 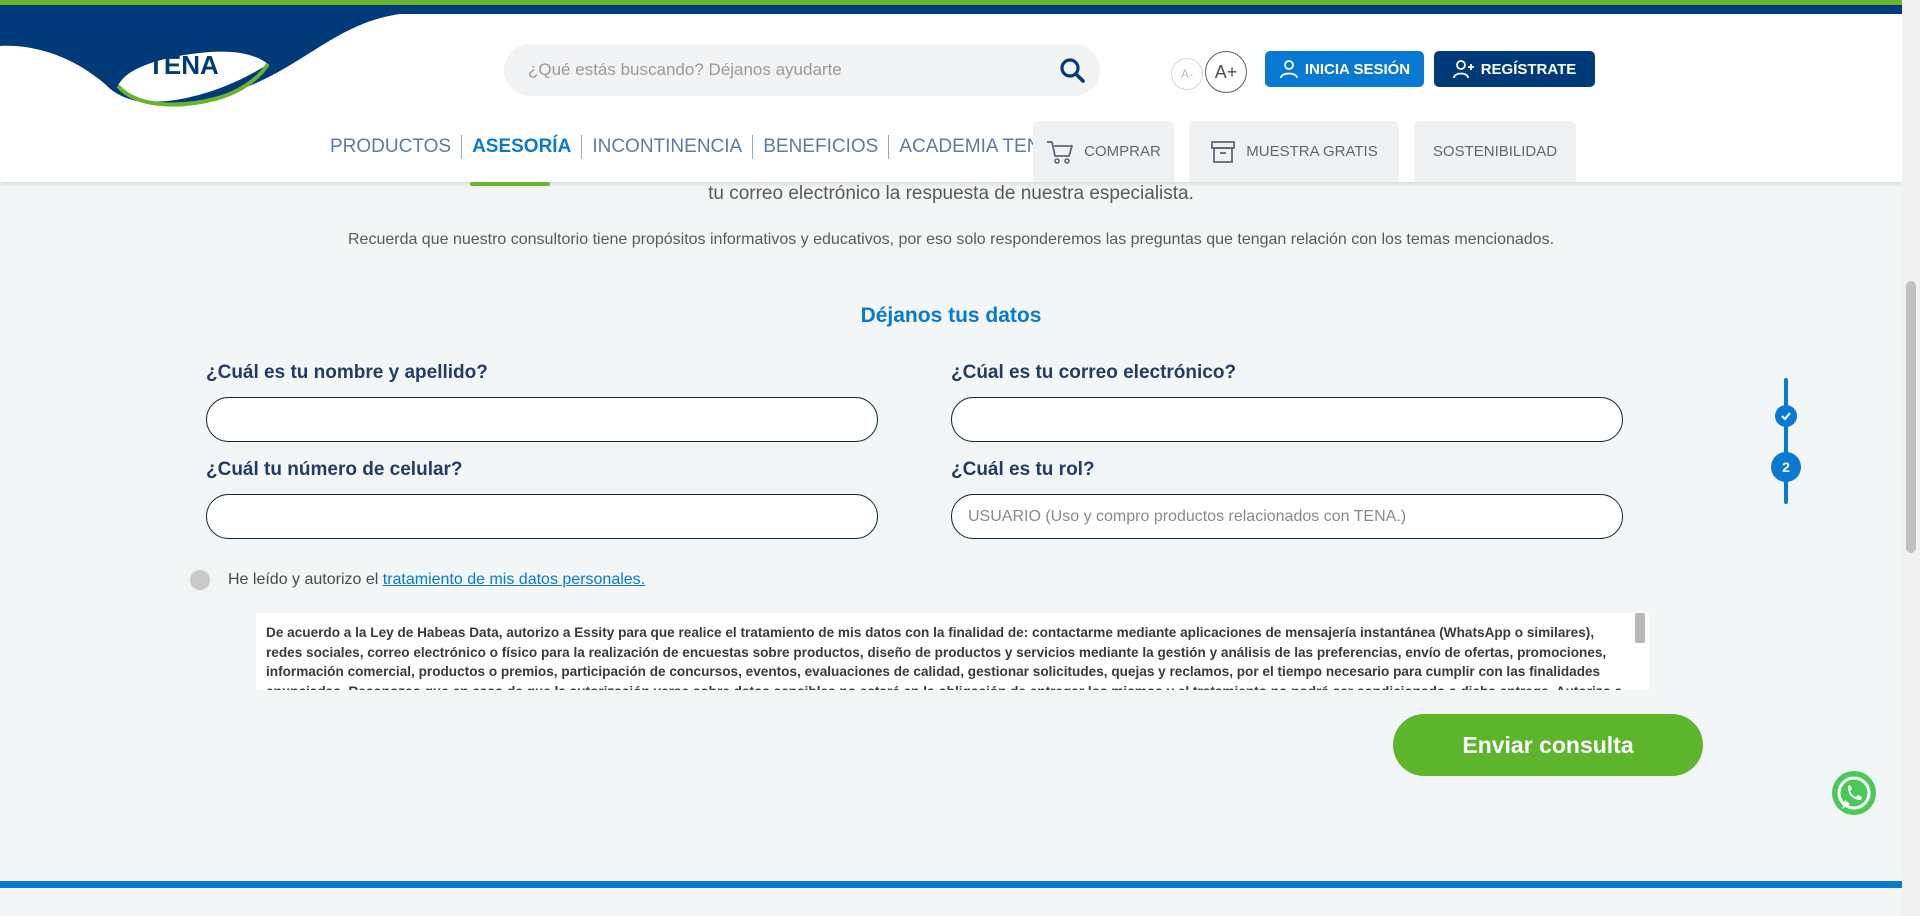 What do you see at coordinates (1023, 469) in the screenshot?
I see `role-label: ¿Cuál es tu rol?` at bounding box center [1023, 469].